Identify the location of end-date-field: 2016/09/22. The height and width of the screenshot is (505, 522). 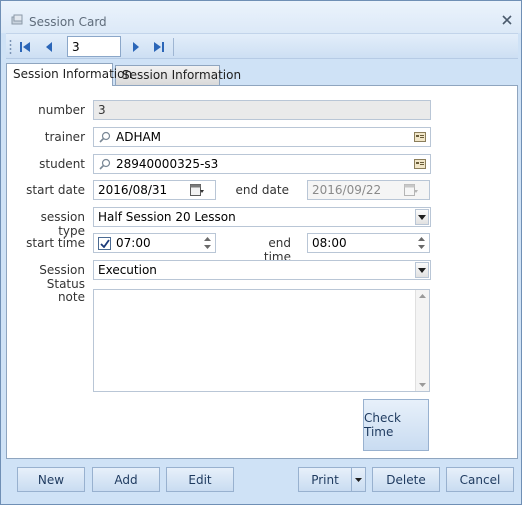
(368, 190).